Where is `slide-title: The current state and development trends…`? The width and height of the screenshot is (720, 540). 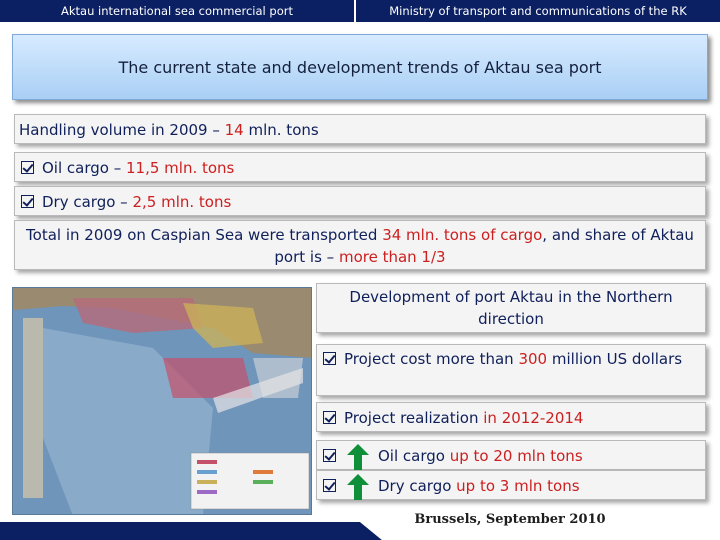 slide-title: The current state and development trends… is located at coordinates (360, 67).